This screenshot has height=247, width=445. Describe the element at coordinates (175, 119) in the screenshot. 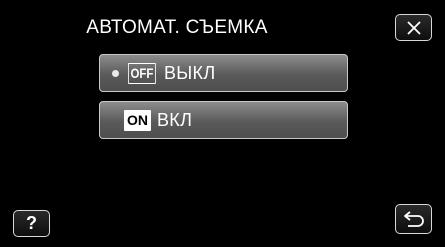

I see `option-on-label: ВКЛ` at that location.